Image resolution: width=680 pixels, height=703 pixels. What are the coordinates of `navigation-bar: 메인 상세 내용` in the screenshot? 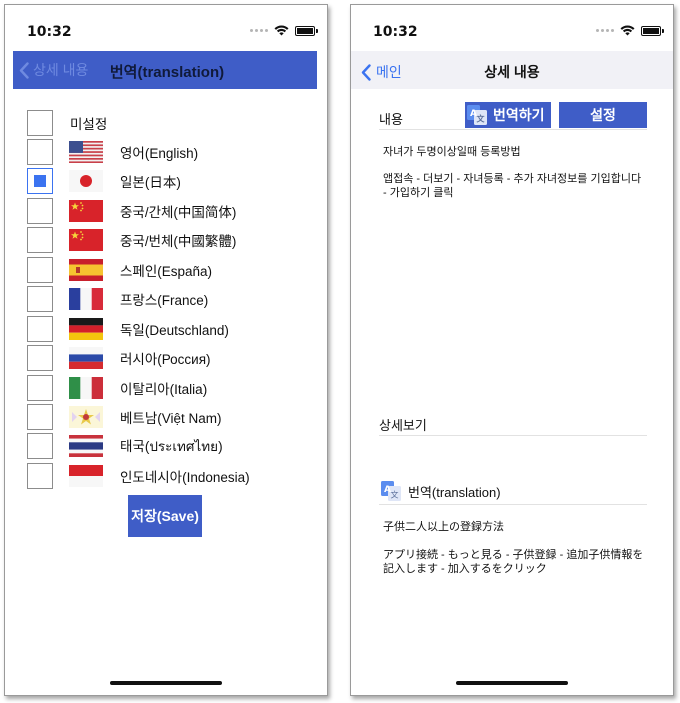 It's located at (512, 70).